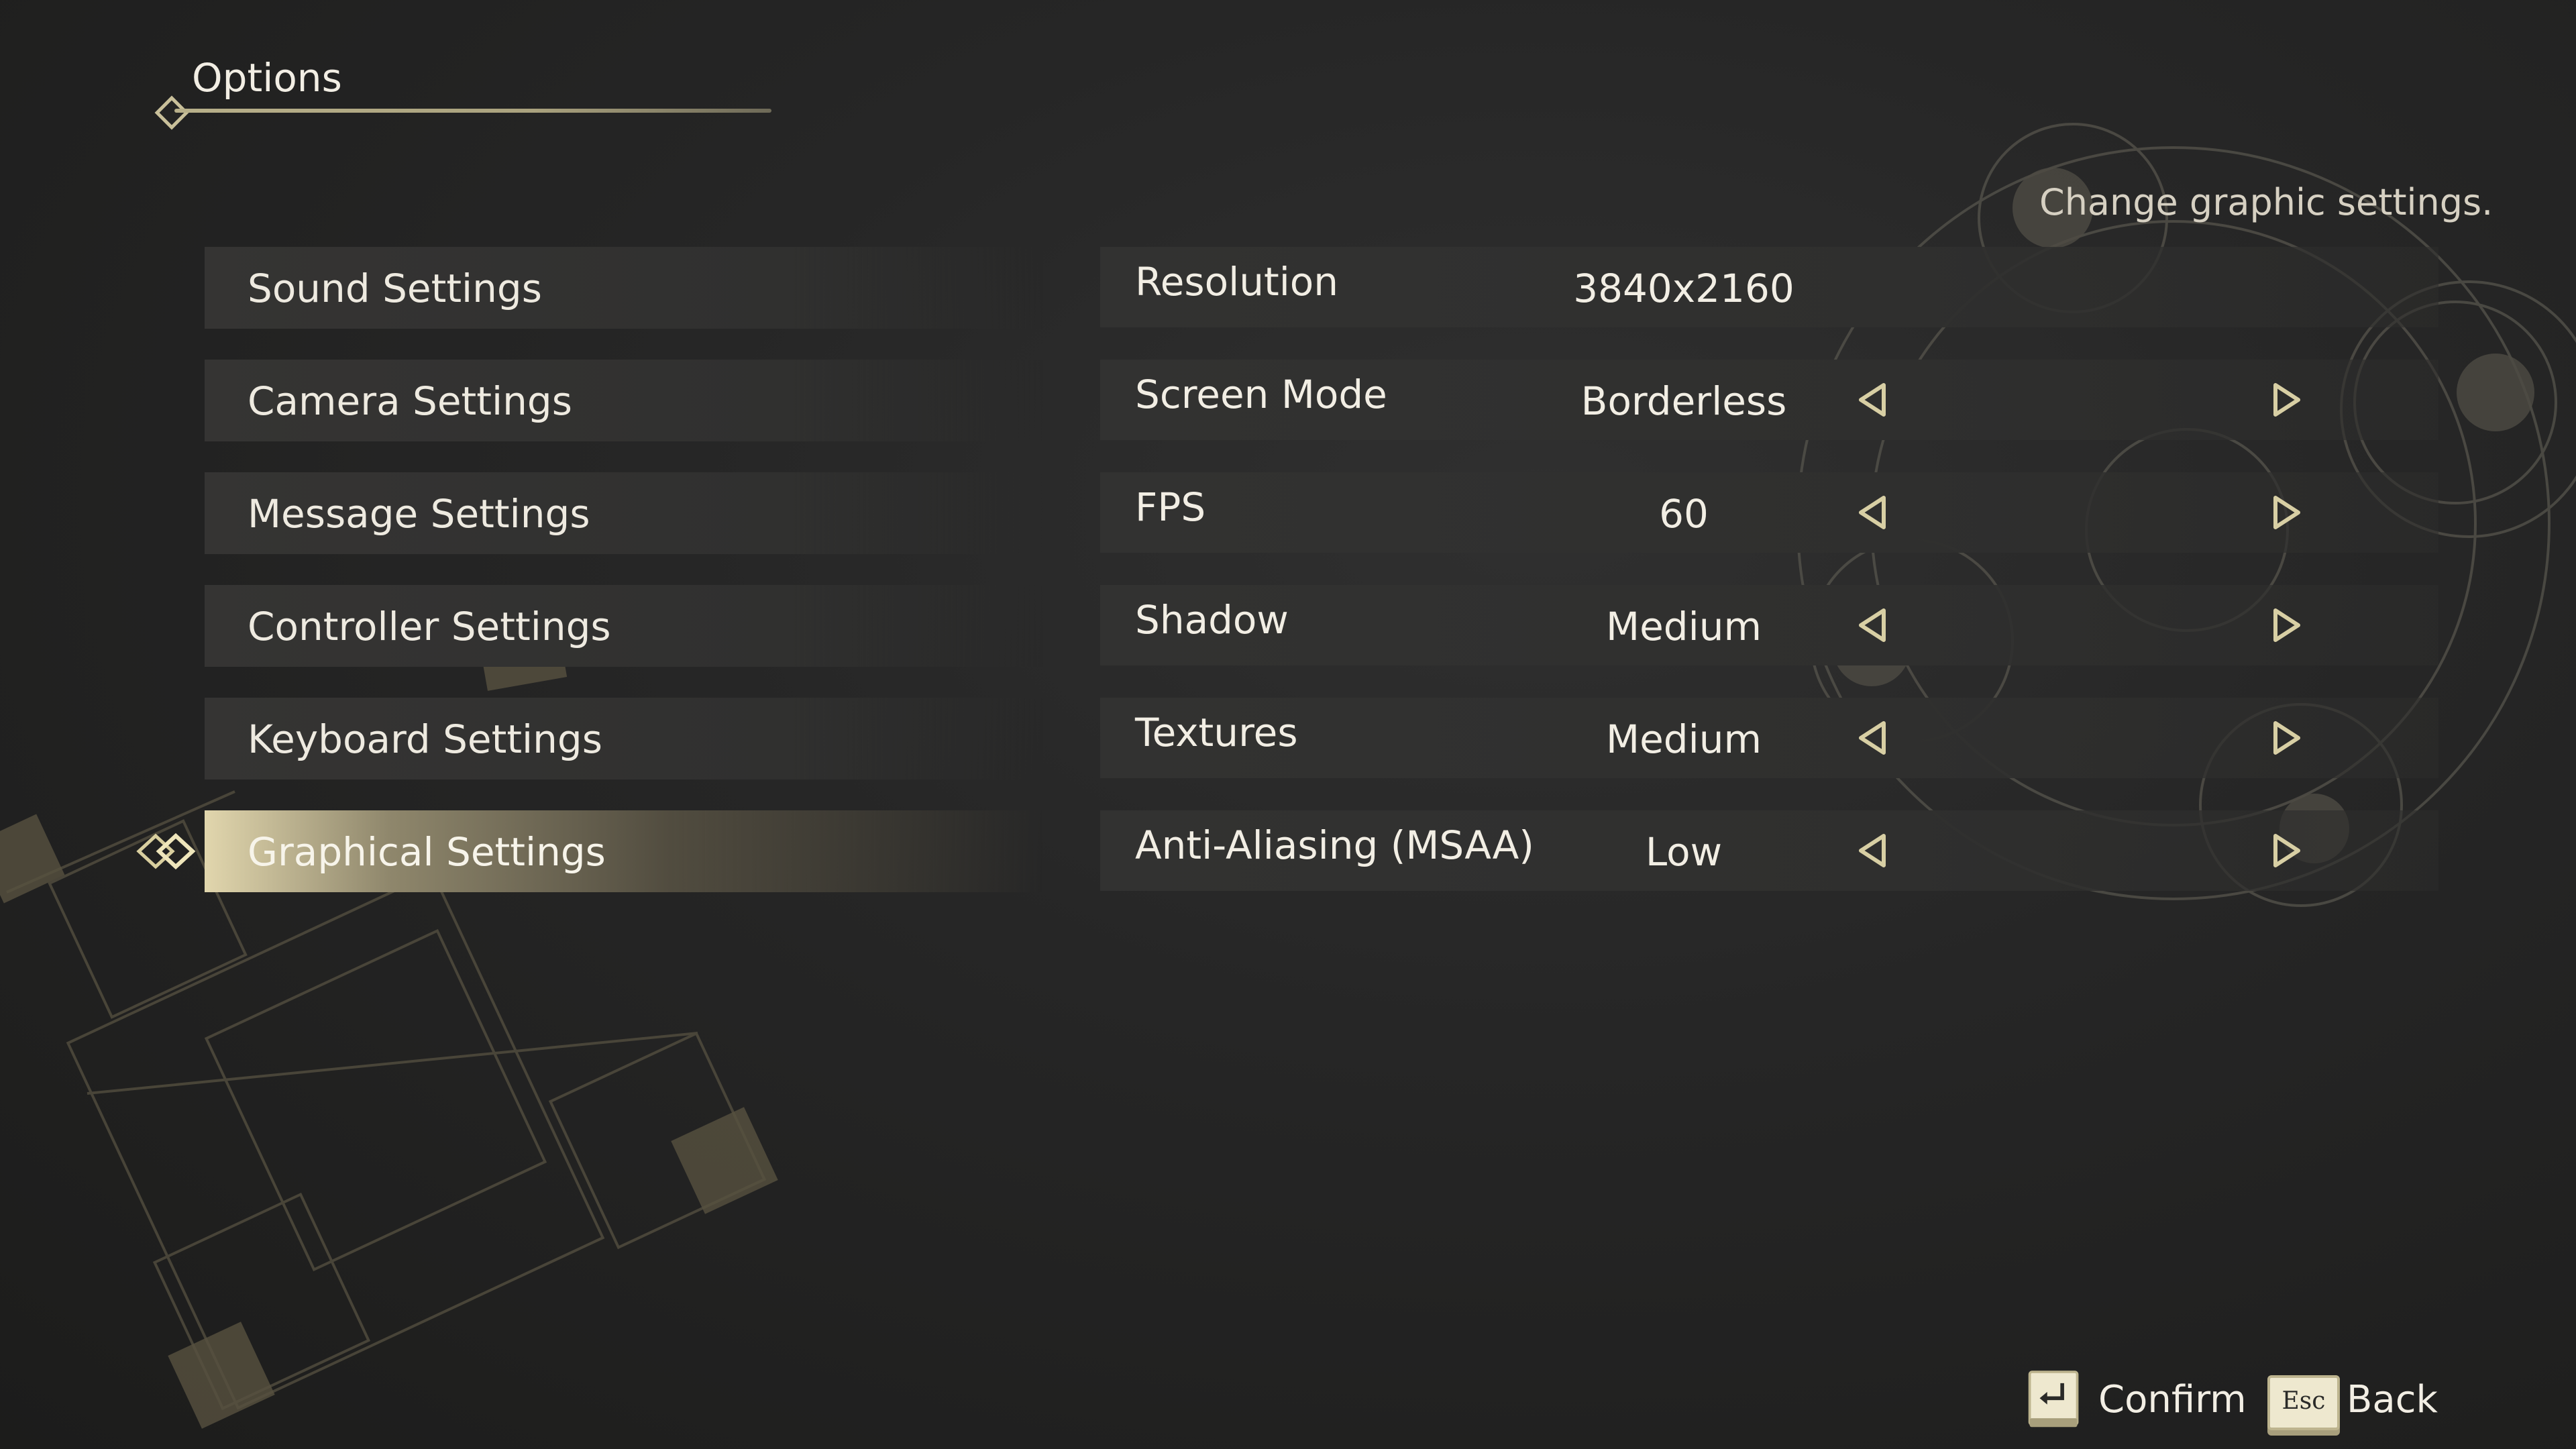  What do you see at coordinates (624, 288) in the screenshot?
I see `menu-item-sound-settings: Sound Settings` at bounding box center [624, 288].